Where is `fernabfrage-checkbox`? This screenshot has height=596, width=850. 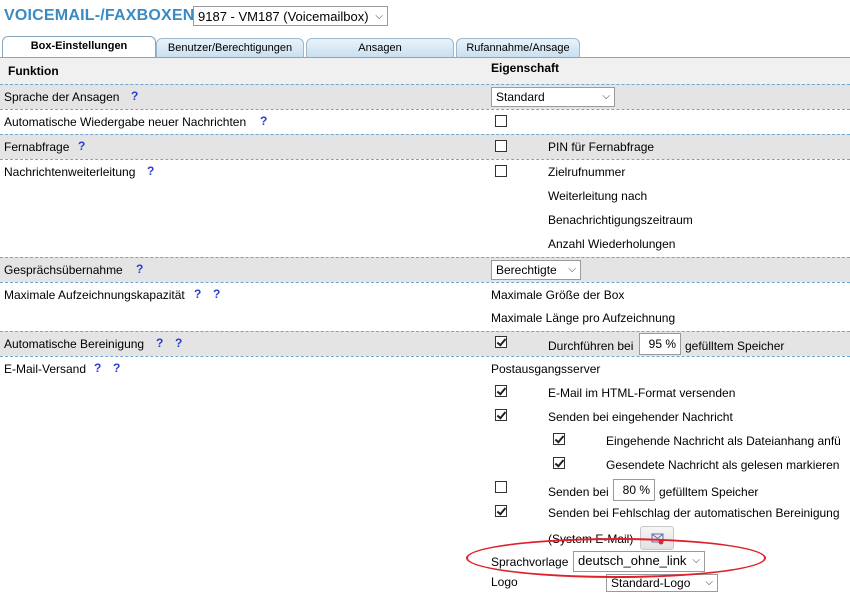 fernabfrage-checkbox is located at coordinates (501, 146).